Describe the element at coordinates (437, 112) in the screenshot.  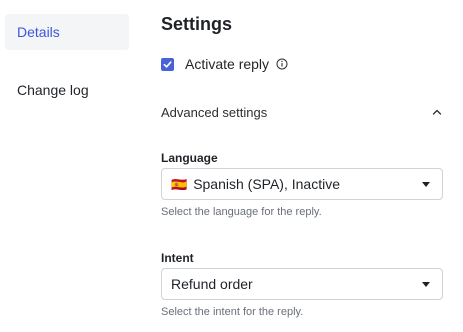
I see `chevron-up-icon` at that location.